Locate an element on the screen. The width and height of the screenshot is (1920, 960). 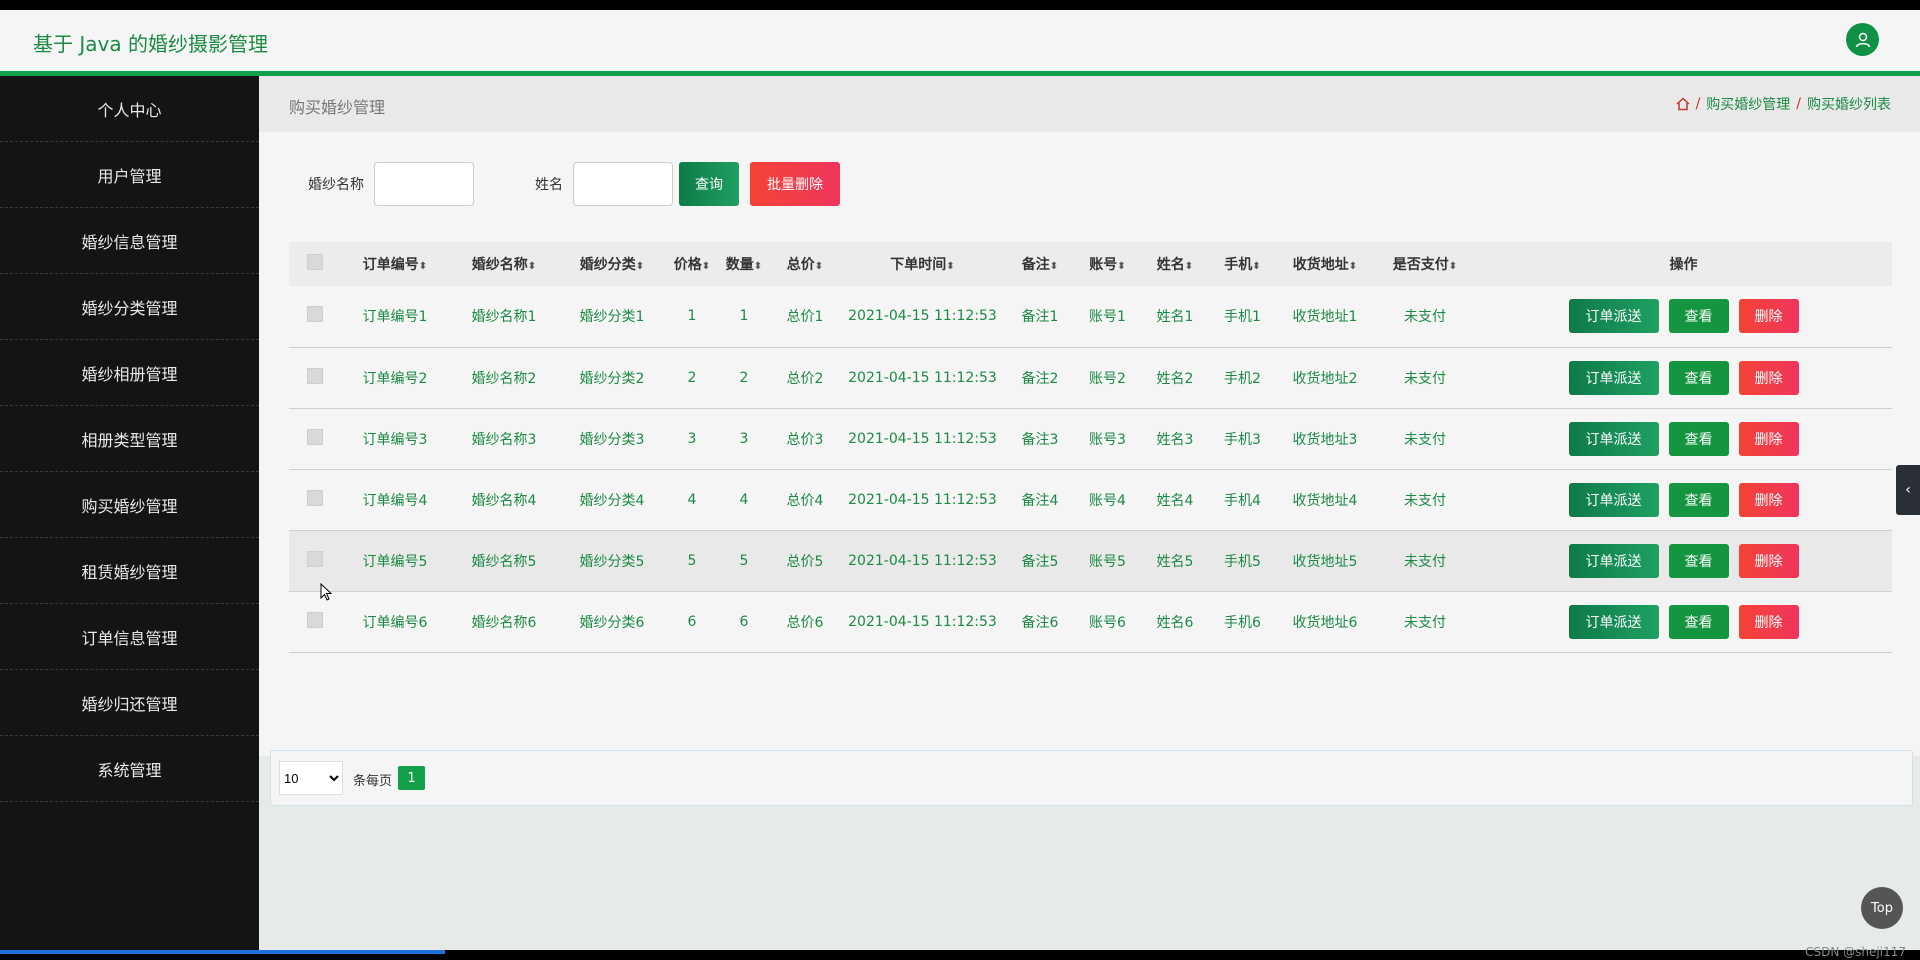
column-header: 价格⬍ is located at coordinates (692, 264).